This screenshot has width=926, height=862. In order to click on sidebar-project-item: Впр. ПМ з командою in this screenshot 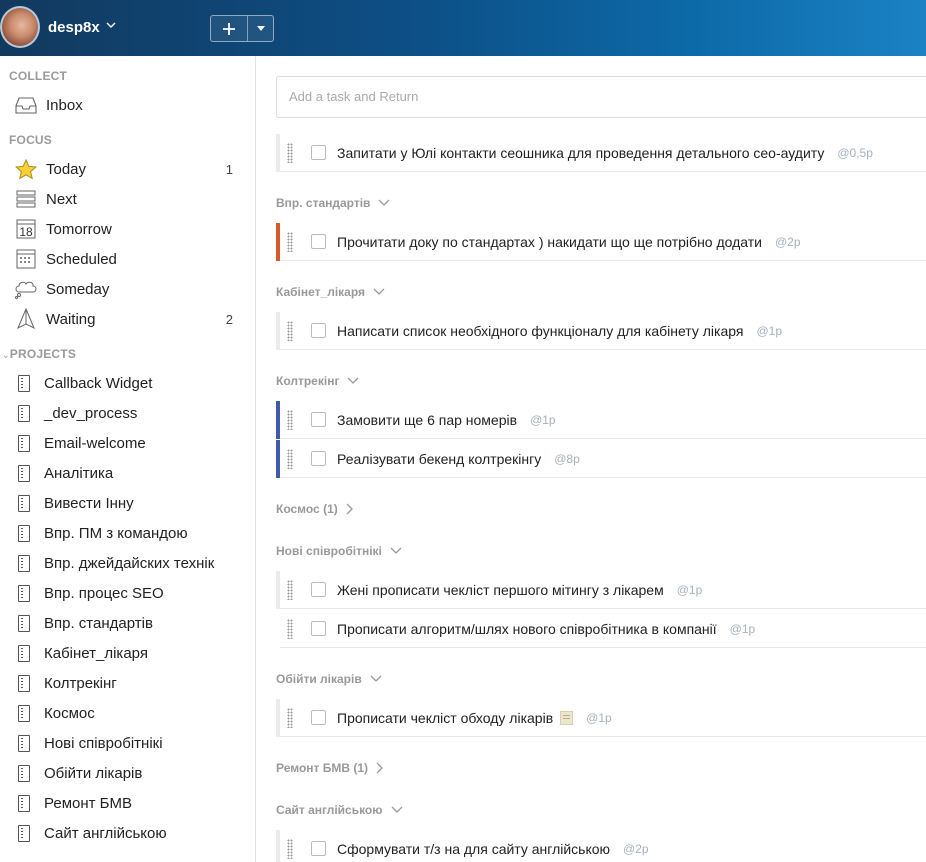, I will do `click(127, 533)`.